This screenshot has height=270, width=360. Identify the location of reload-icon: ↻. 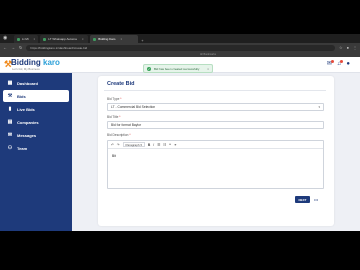
(20, 47).